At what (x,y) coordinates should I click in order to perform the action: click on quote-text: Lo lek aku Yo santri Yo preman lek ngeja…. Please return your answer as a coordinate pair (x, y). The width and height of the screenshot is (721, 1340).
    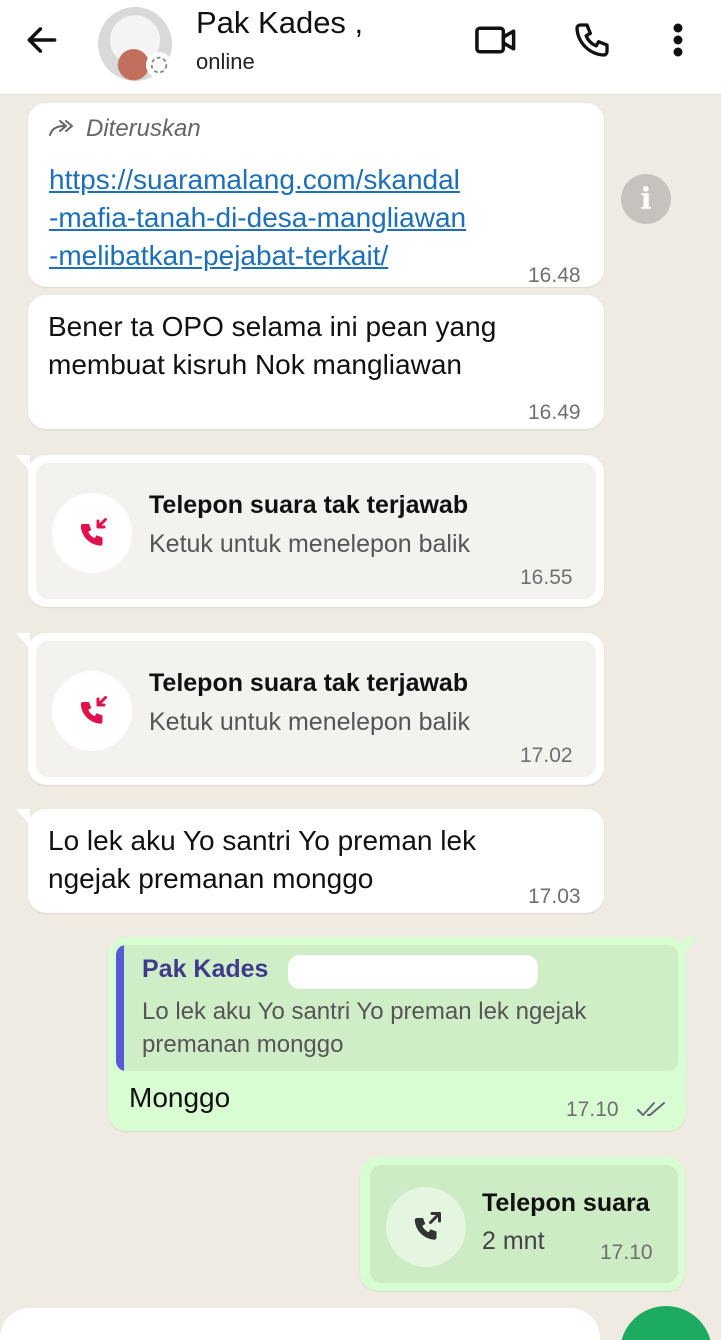
    Looking at the image, I should click on (364, 1028).